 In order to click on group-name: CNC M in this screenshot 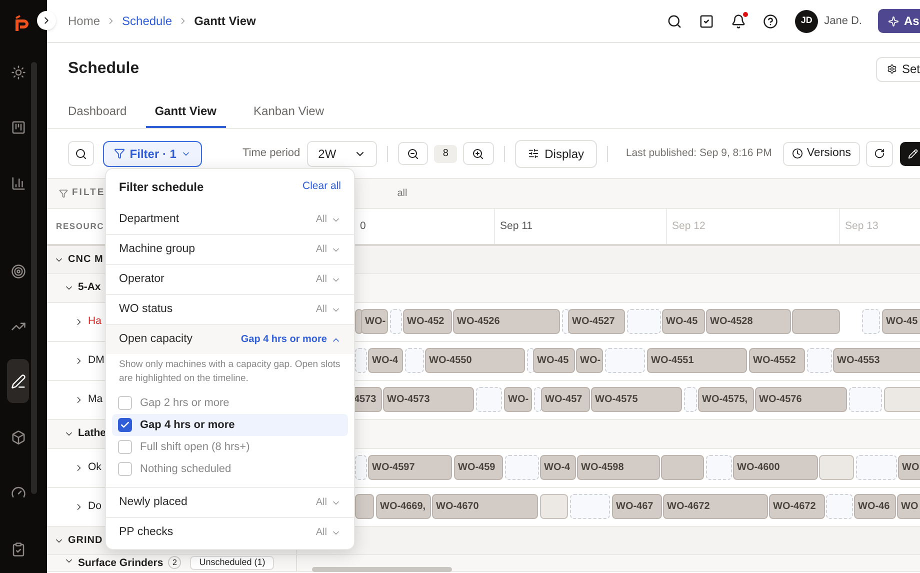, I will do `click(86, 259)`.